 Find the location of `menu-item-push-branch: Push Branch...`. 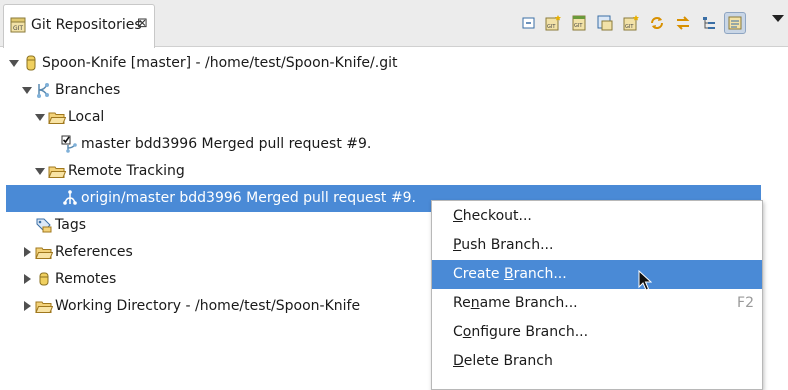

menu-item-push-branch: Push Branch... is located at coordinates (597, 245).